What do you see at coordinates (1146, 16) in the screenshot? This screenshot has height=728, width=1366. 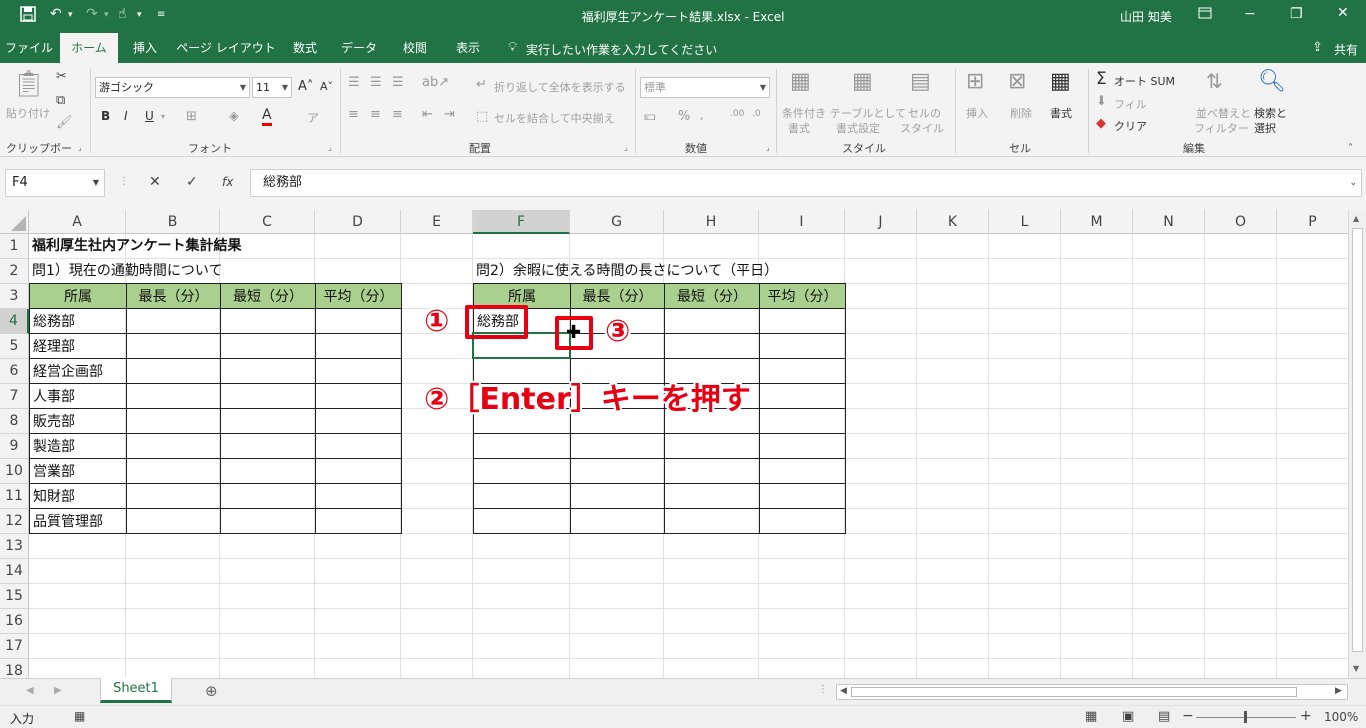 I see `user-name: 山田 知美` at bounding box center [1146, 16].